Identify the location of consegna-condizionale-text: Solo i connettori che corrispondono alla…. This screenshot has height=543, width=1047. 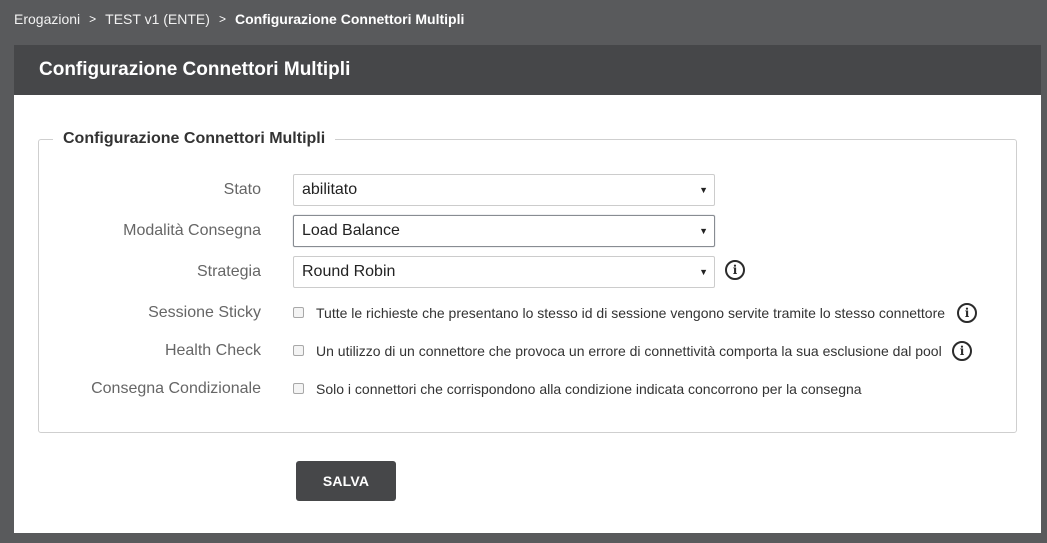
(589, 389).